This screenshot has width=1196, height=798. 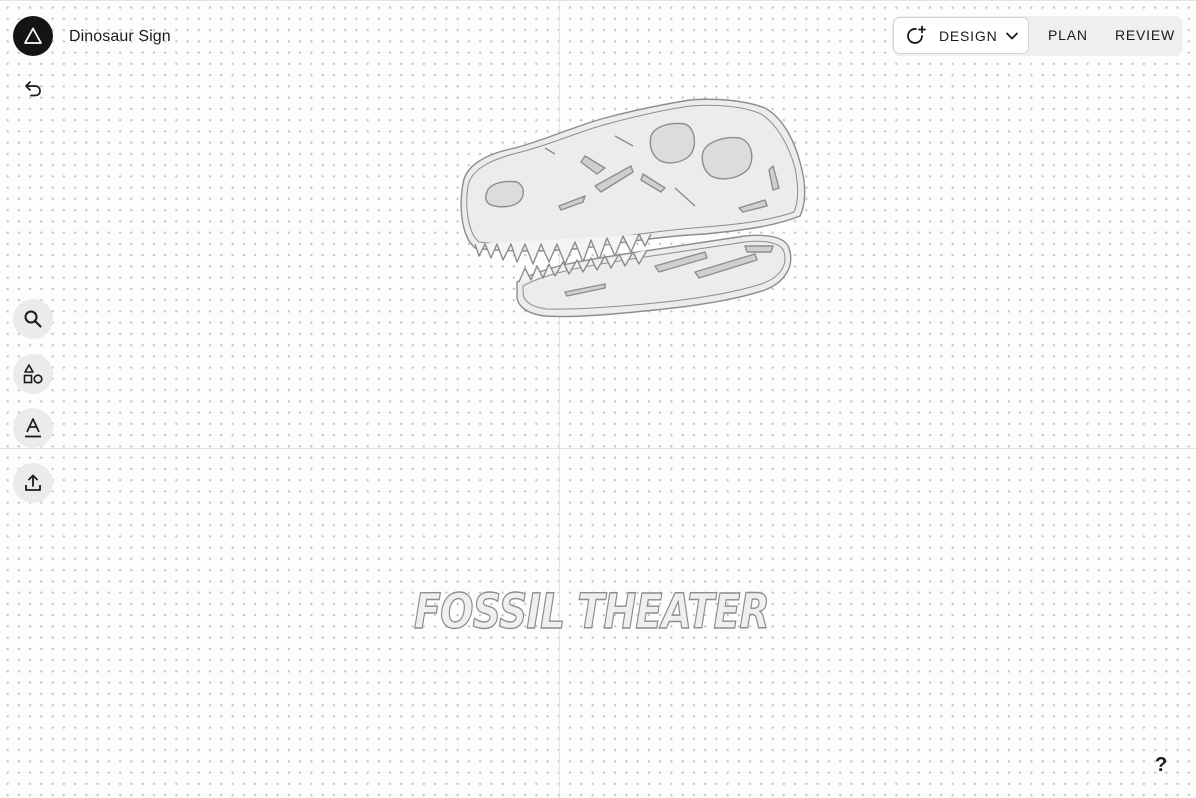 I want to click on shapes-tool-button, so click(x=33, y=374).